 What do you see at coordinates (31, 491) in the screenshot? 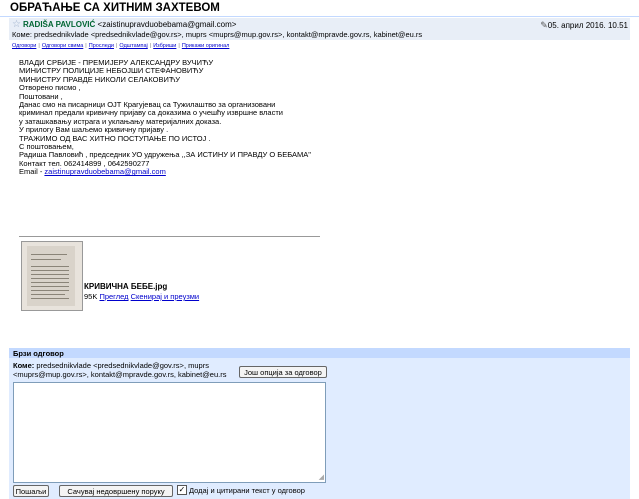
I see `send-button: Пошаљи` at bounding box center [31, 491].